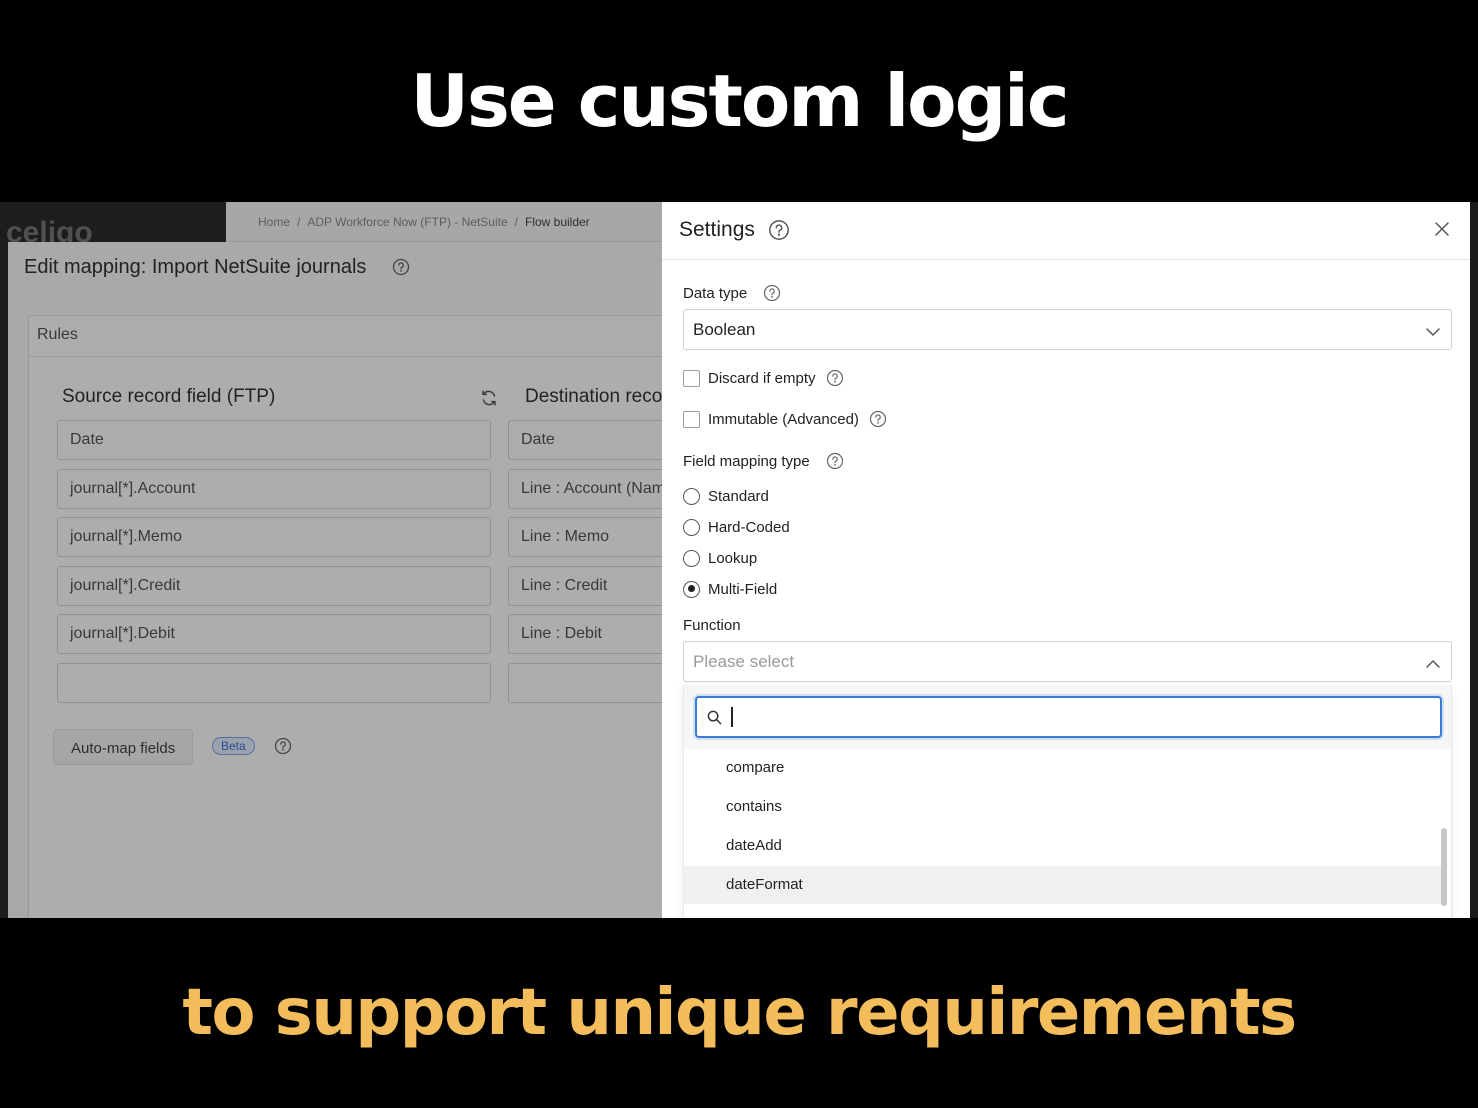 Image resolution: width=1478 pixels, height=1108 pixels. What do you see at coordinates (712, 625) in the screenshot?
I see `function-label: Function` at bounding box center [712, 625].